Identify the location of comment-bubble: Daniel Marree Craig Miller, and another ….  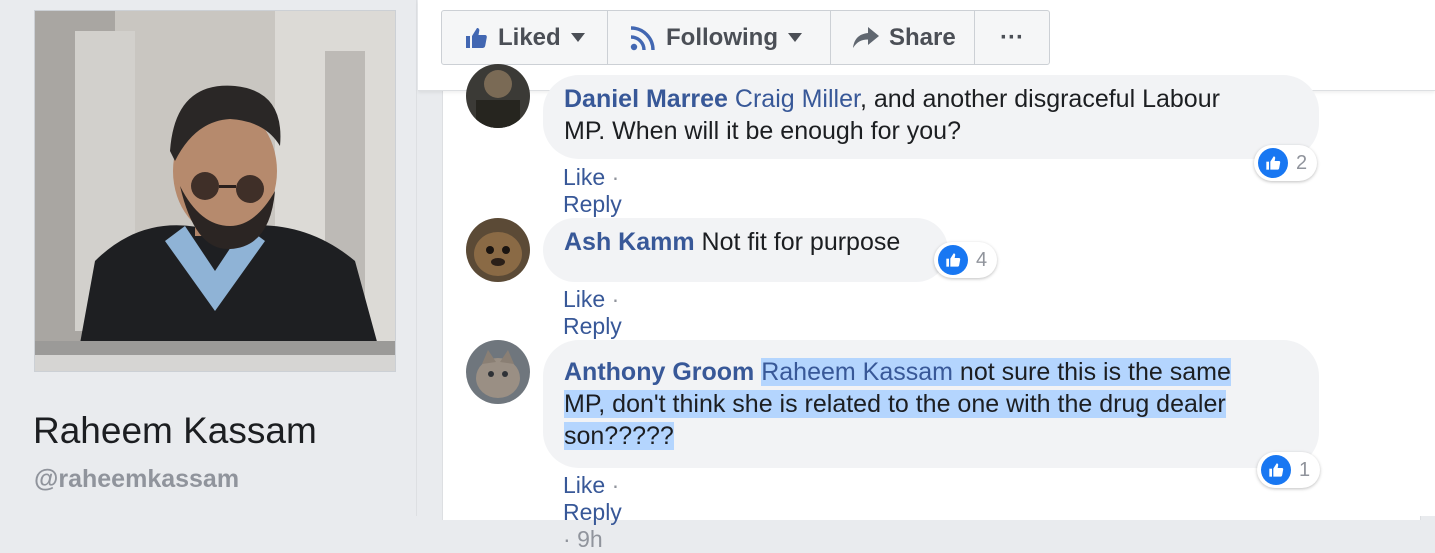
(931, 117).